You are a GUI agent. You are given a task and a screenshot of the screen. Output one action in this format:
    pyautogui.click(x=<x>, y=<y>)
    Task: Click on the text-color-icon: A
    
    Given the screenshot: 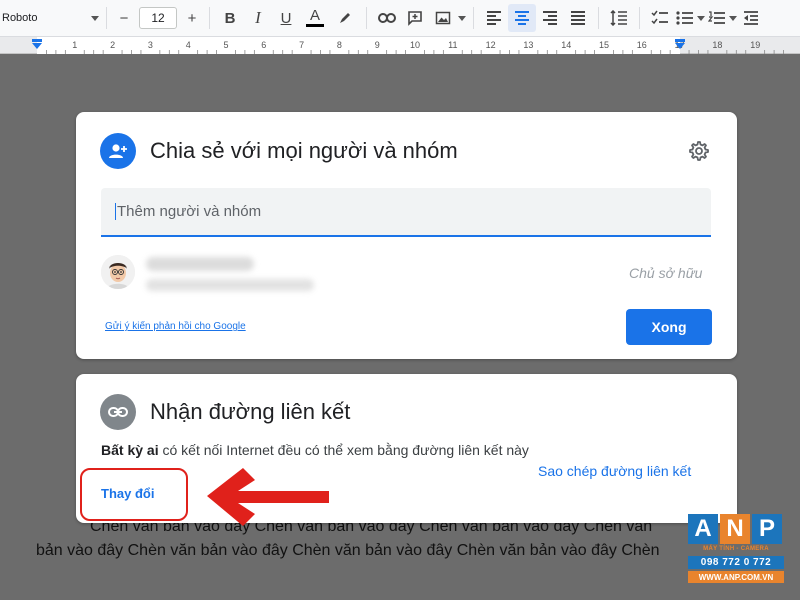 What is the action you would take?
    pyautogui.click(x=314, y=15)
    